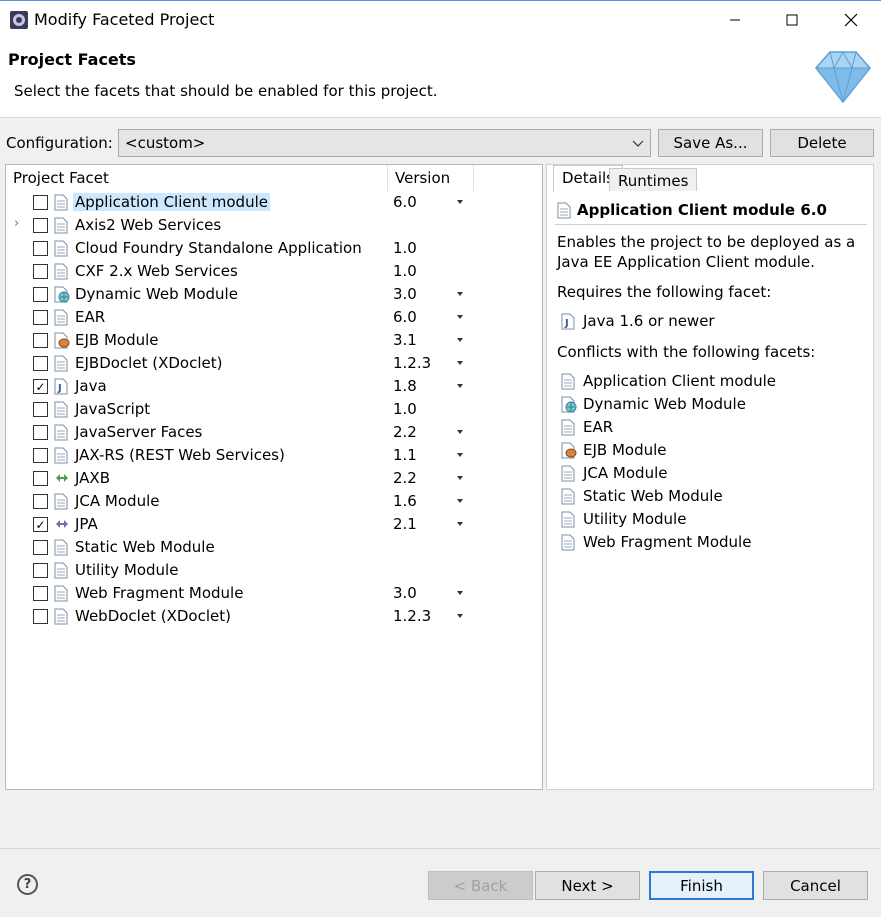 The height and width of the screenshot is (917, 881). Describe the element at coordinates (431, 178) in the screenshot. I see `column-header-version: Version` at that location.